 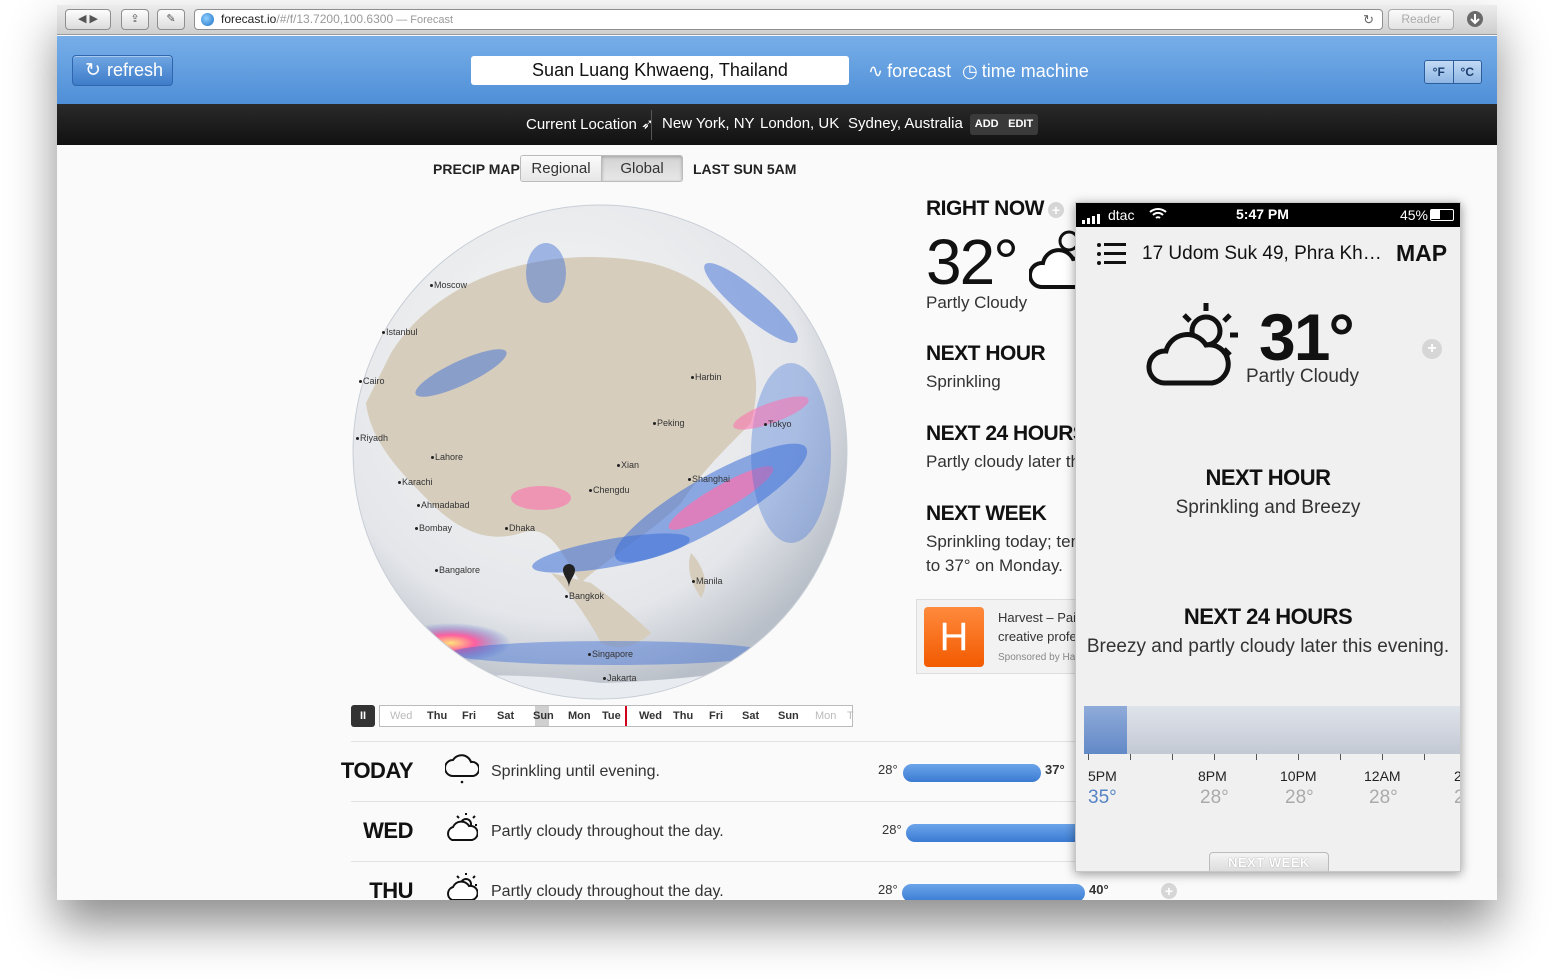 I want to click on share-icon: ⇪, so click(x=135, y=19).